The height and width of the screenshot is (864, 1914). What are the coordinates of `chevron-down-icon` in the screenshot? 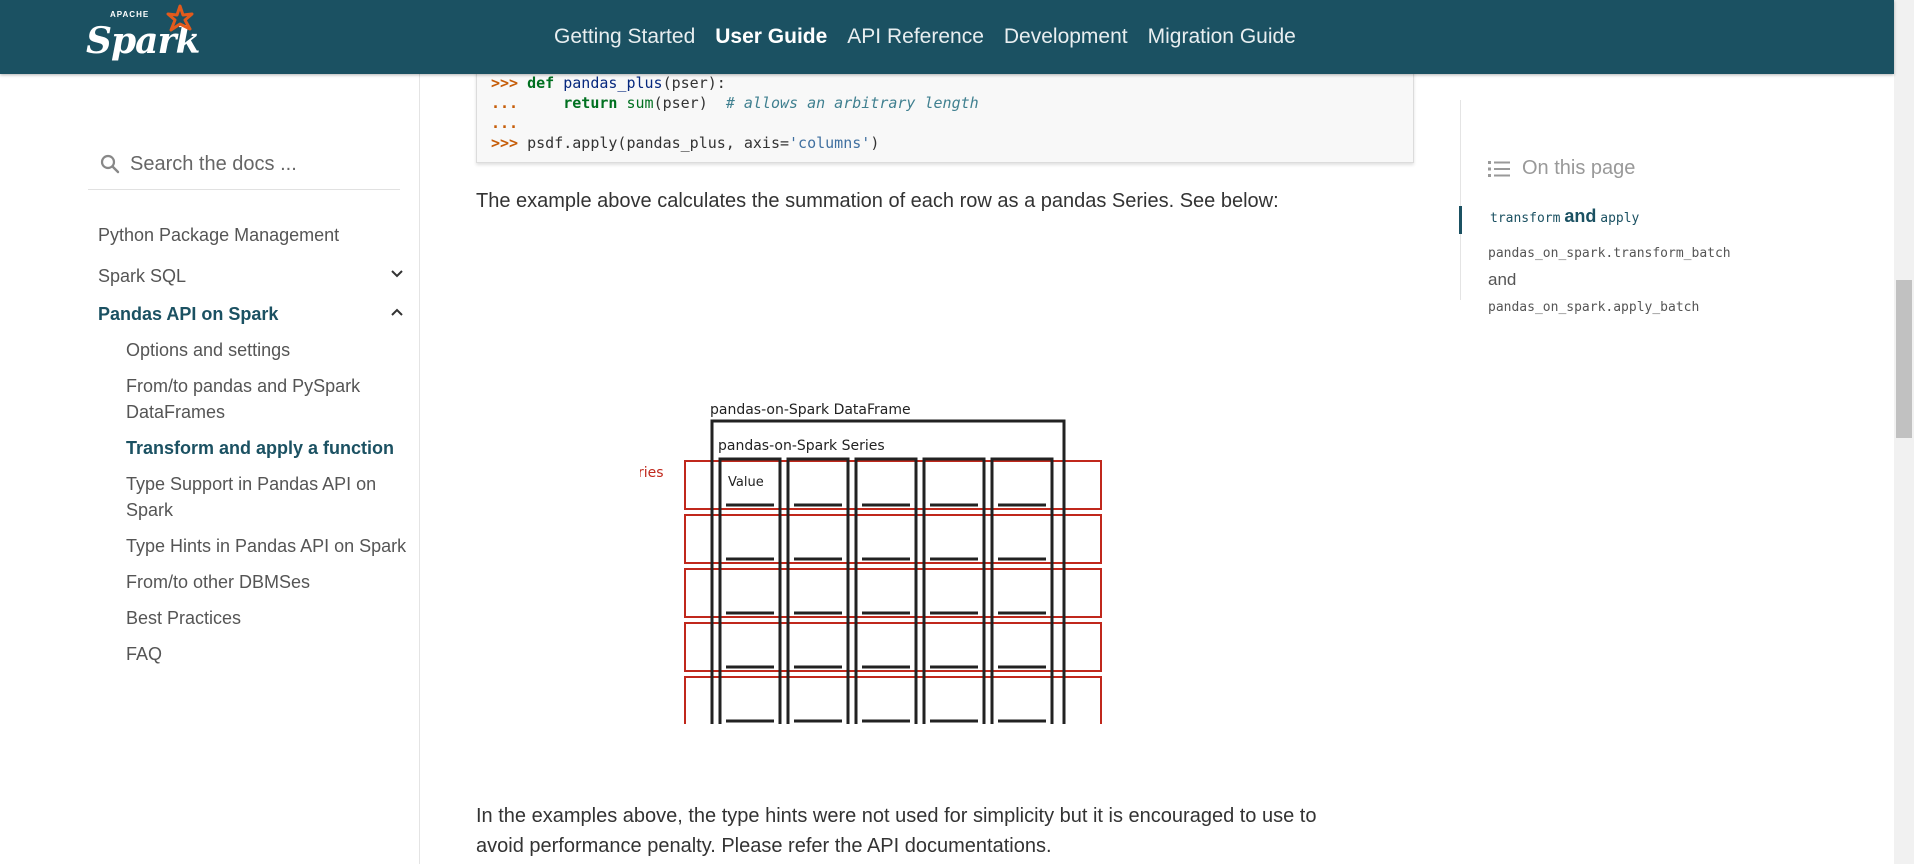 It's located at (397, 274).